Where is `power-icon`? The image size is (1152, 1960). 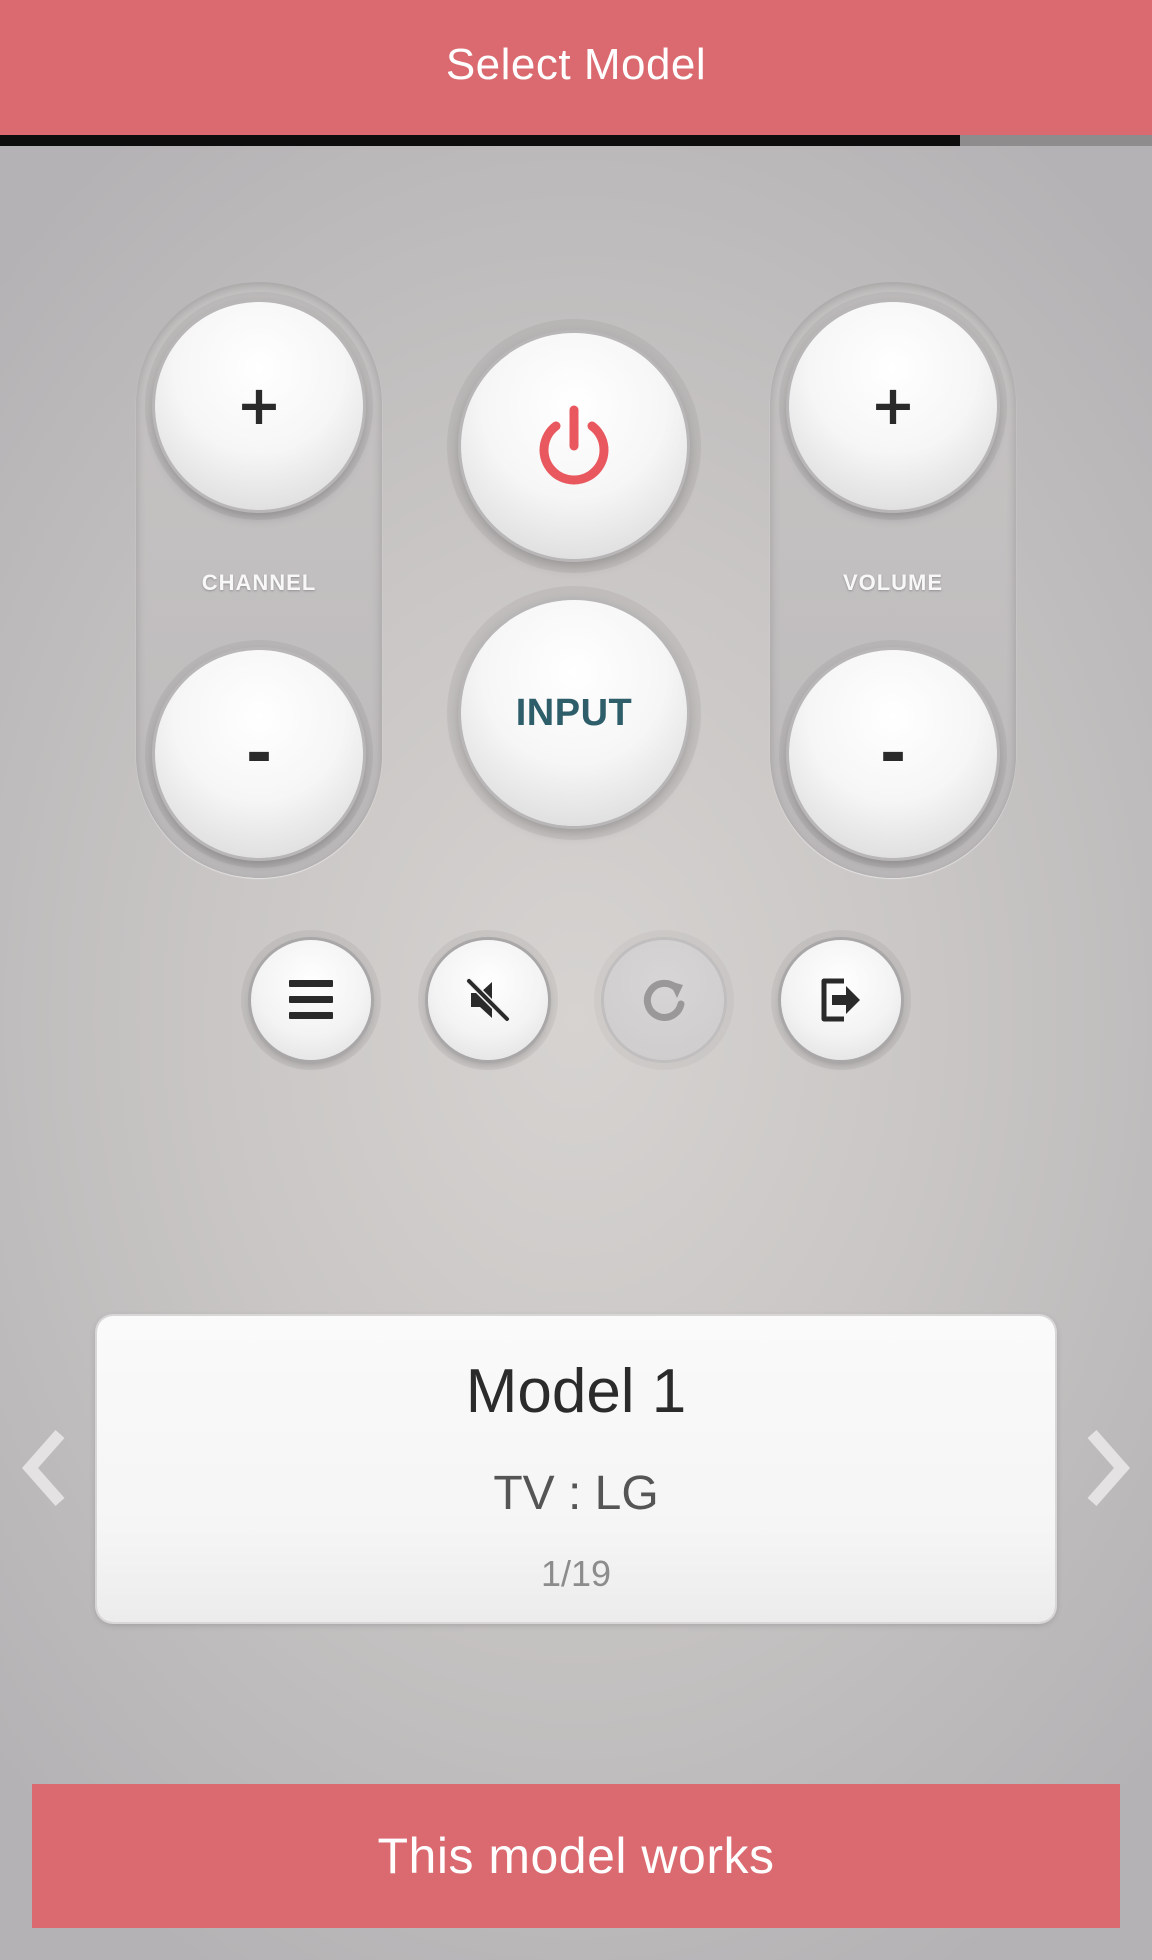 power-icon is located at coordinates (574, 445).